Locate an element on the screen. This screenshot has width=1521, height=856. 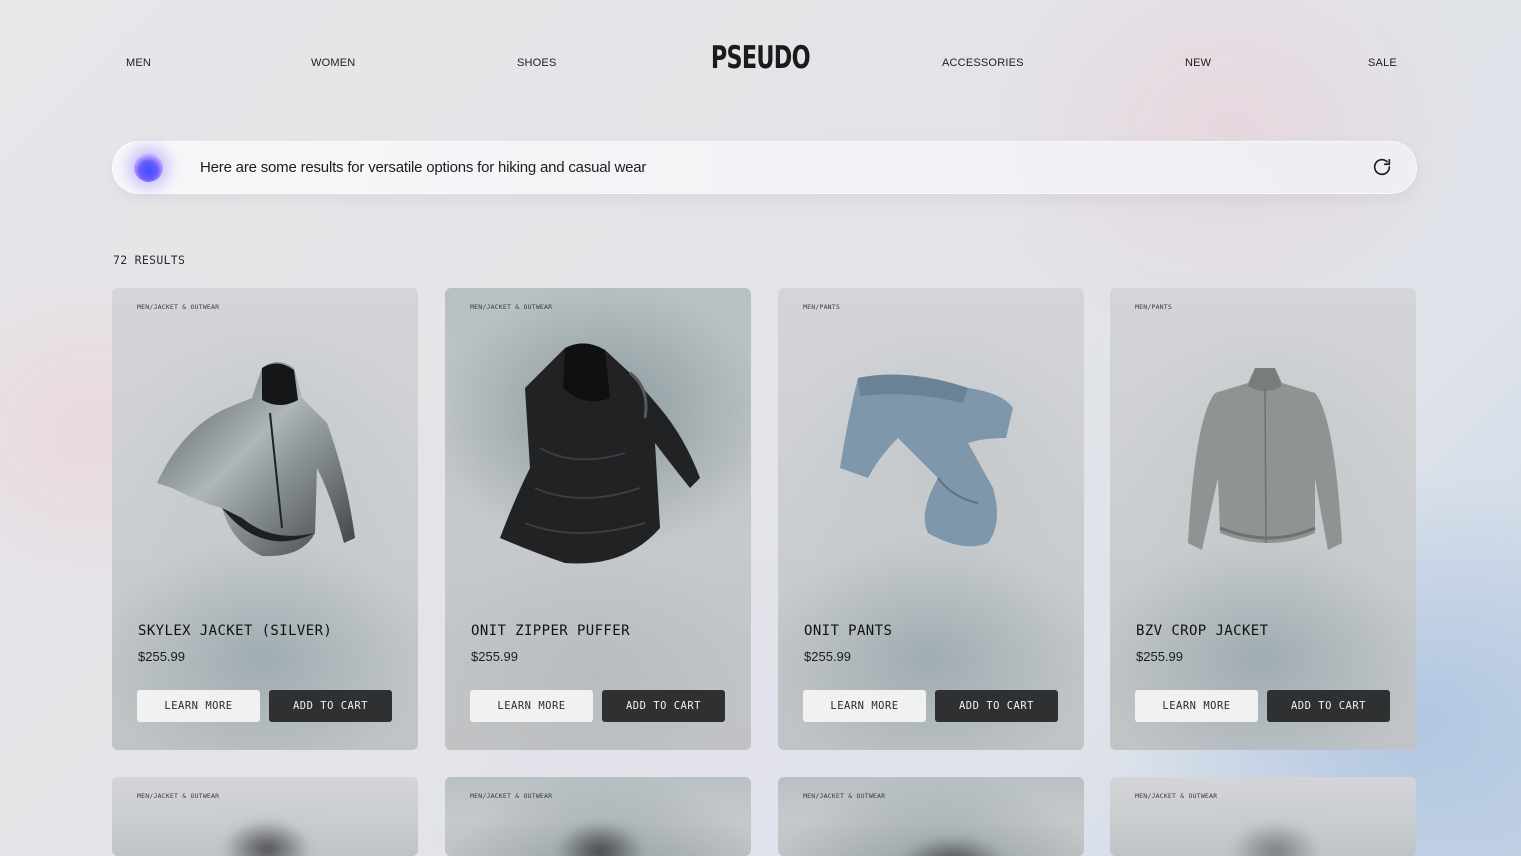
product-name: BZV CROP JACKET is located at coordinates (1202, 631).